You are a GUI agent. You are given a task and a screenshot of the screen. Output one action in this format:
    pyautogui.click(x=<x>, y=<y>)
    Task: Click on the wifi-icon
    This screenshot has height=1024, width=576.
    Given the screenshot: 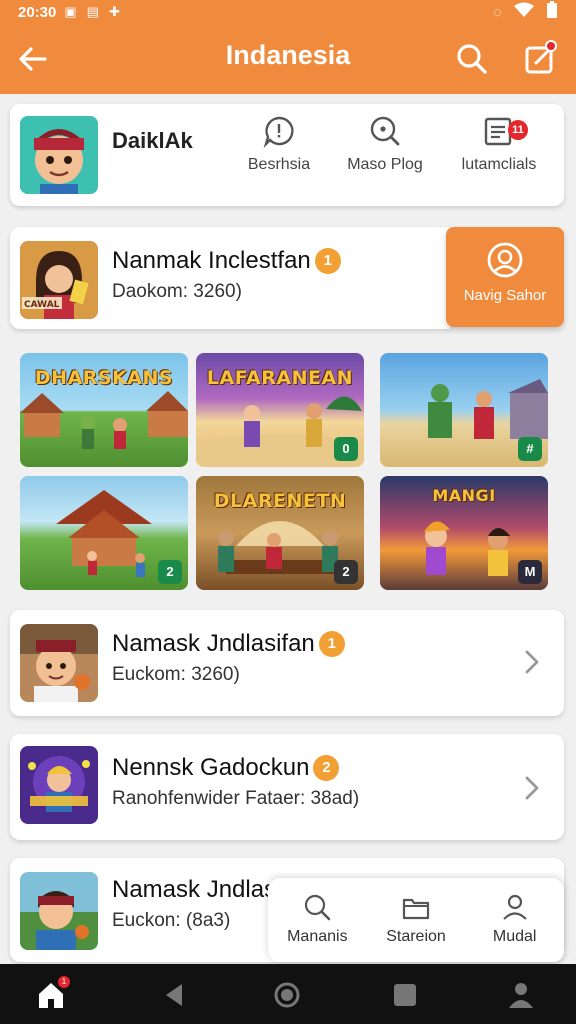 What is the action you would take?
    pyautogui.click(x=524, y=12)
    